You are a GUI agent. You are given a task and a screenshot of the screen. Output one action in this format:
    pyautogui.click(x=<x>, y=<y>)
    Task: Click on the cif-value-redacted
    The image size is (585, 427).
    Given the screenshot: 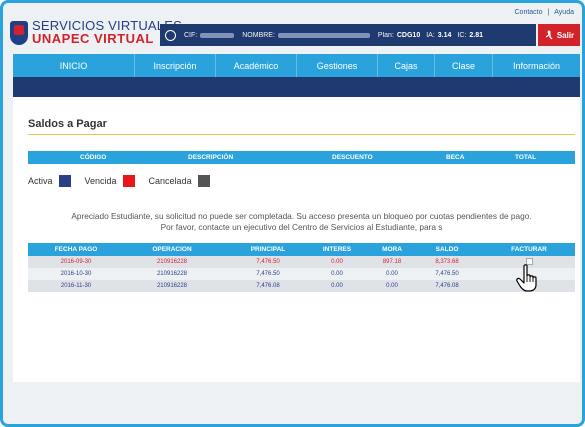 What is the action you would take?
    pyautogui.click(x=217, y=35)
    